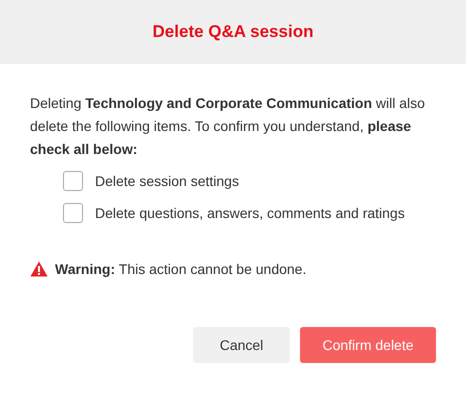 The width and height of the screenshot is (466, 410). Describe the element at coordinates (228, 126) in the screenshot. I see `message-text: Deleting Technology and Corporate Communication will also delete the following items. To confirm you understand, please check all below:` at that location.